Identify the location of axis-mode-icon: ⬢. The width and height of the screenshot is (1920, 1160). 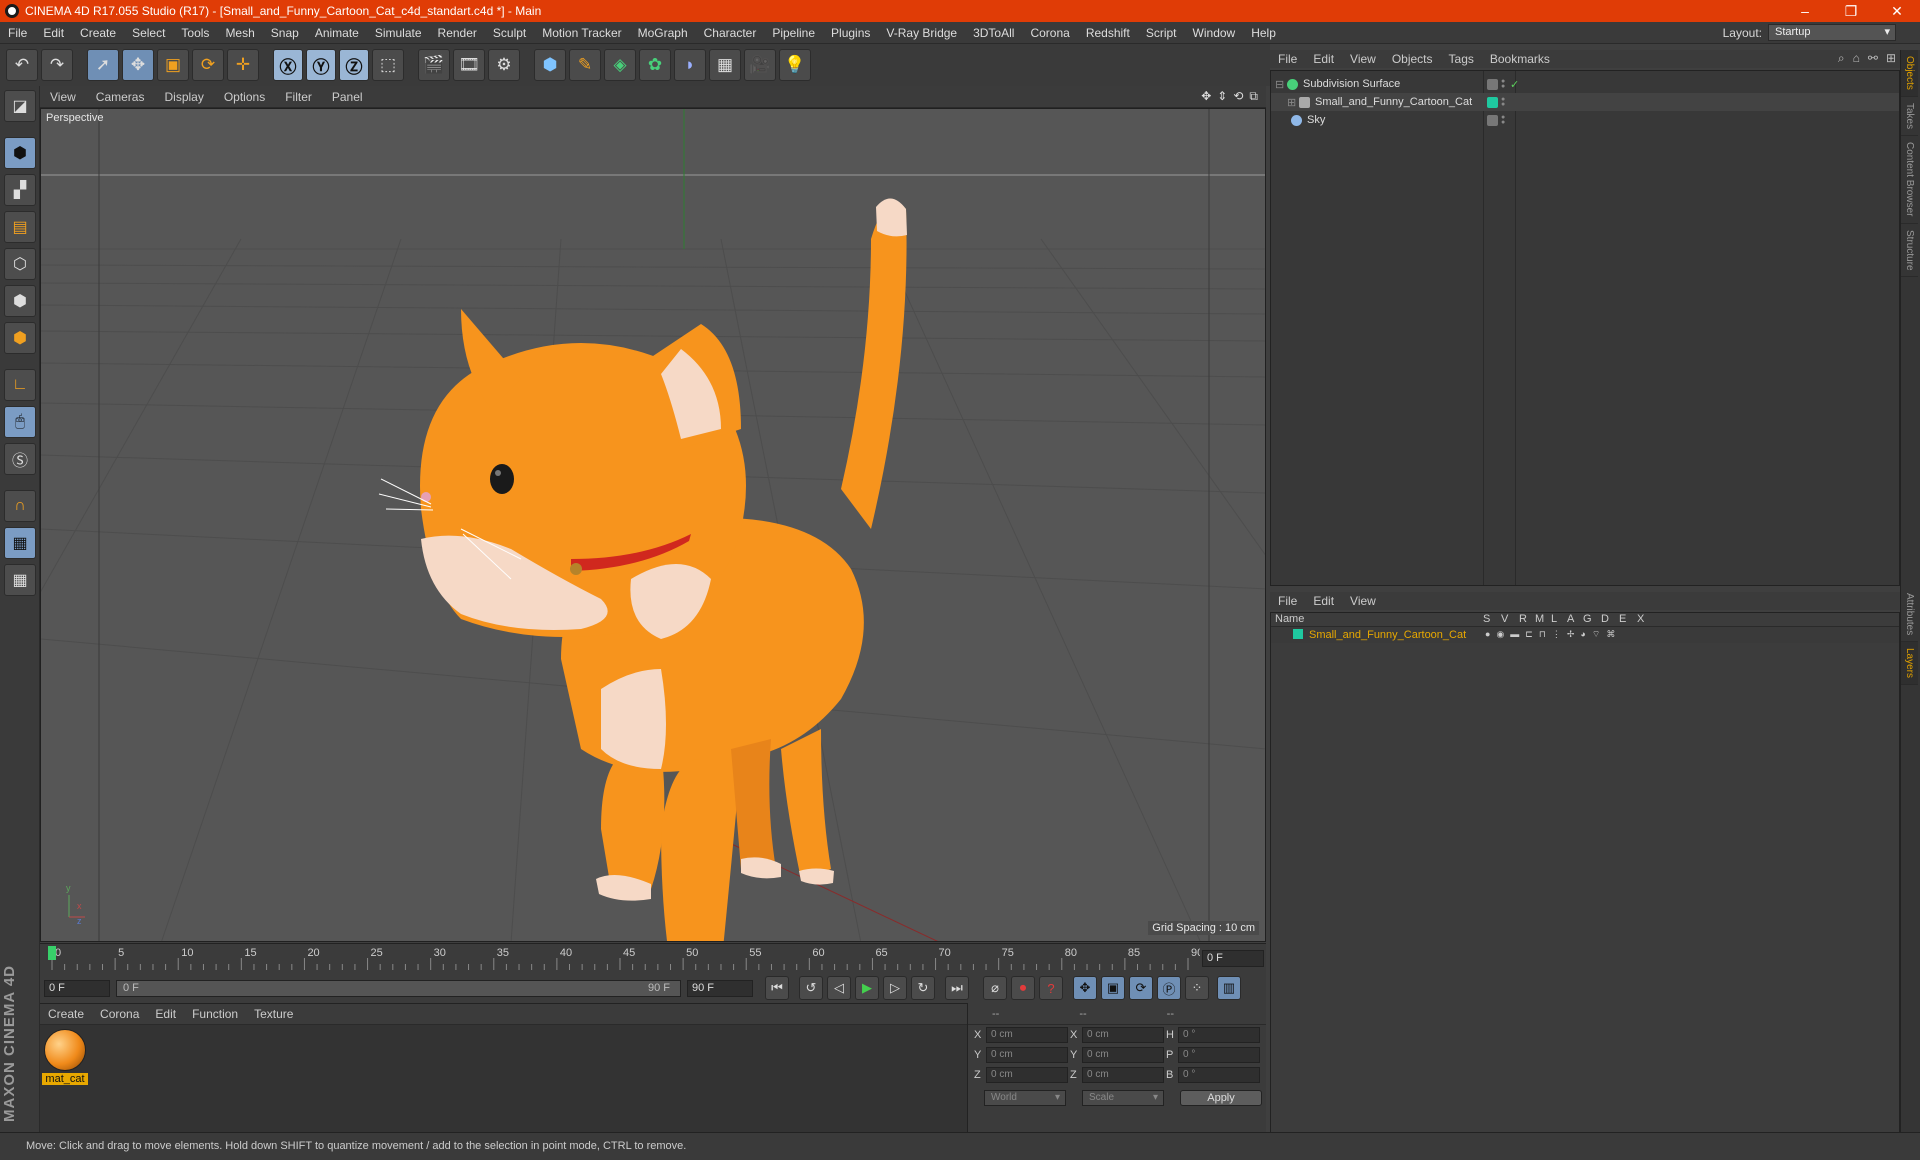
(20, 338).